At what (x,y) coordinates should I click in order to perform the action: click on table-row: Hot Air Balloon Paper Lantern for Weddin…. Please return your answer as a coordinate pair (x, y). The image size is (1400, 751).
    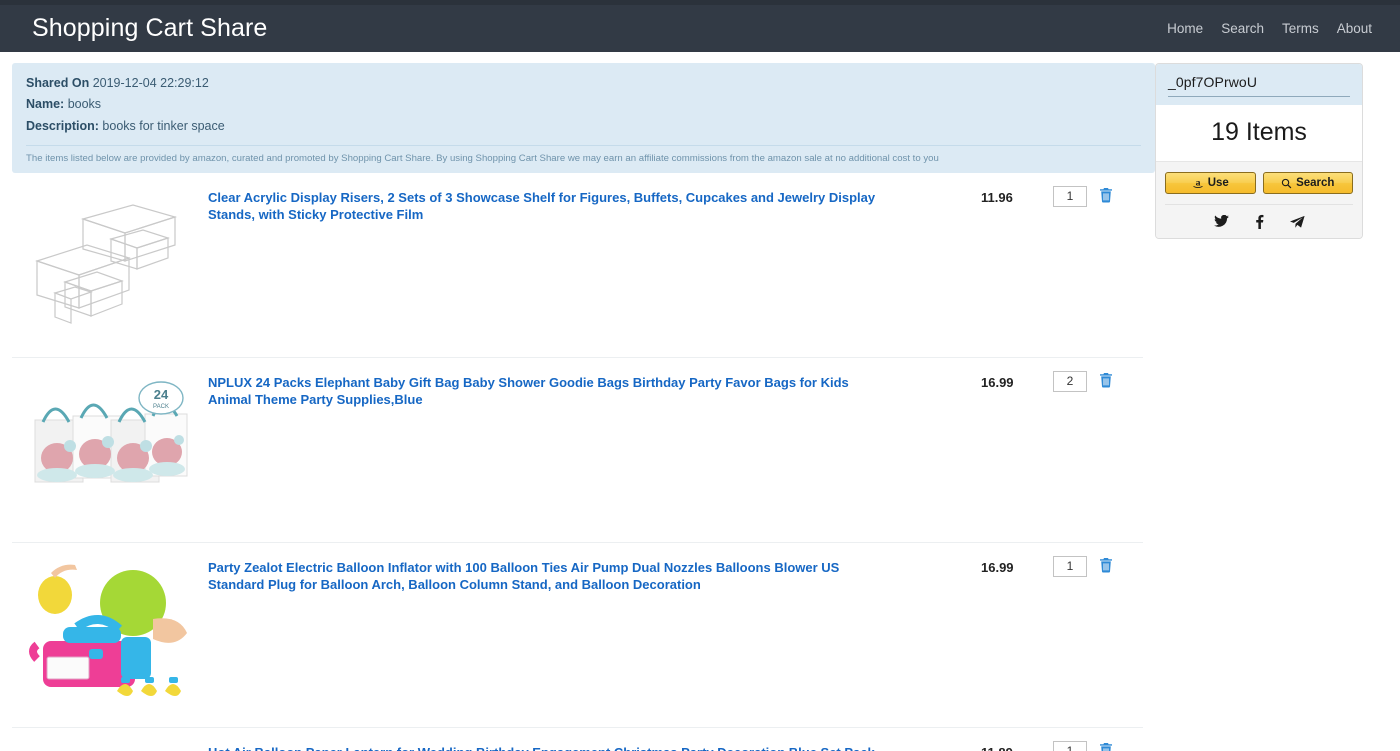
    Looking at the image, I should click on (577, 739).